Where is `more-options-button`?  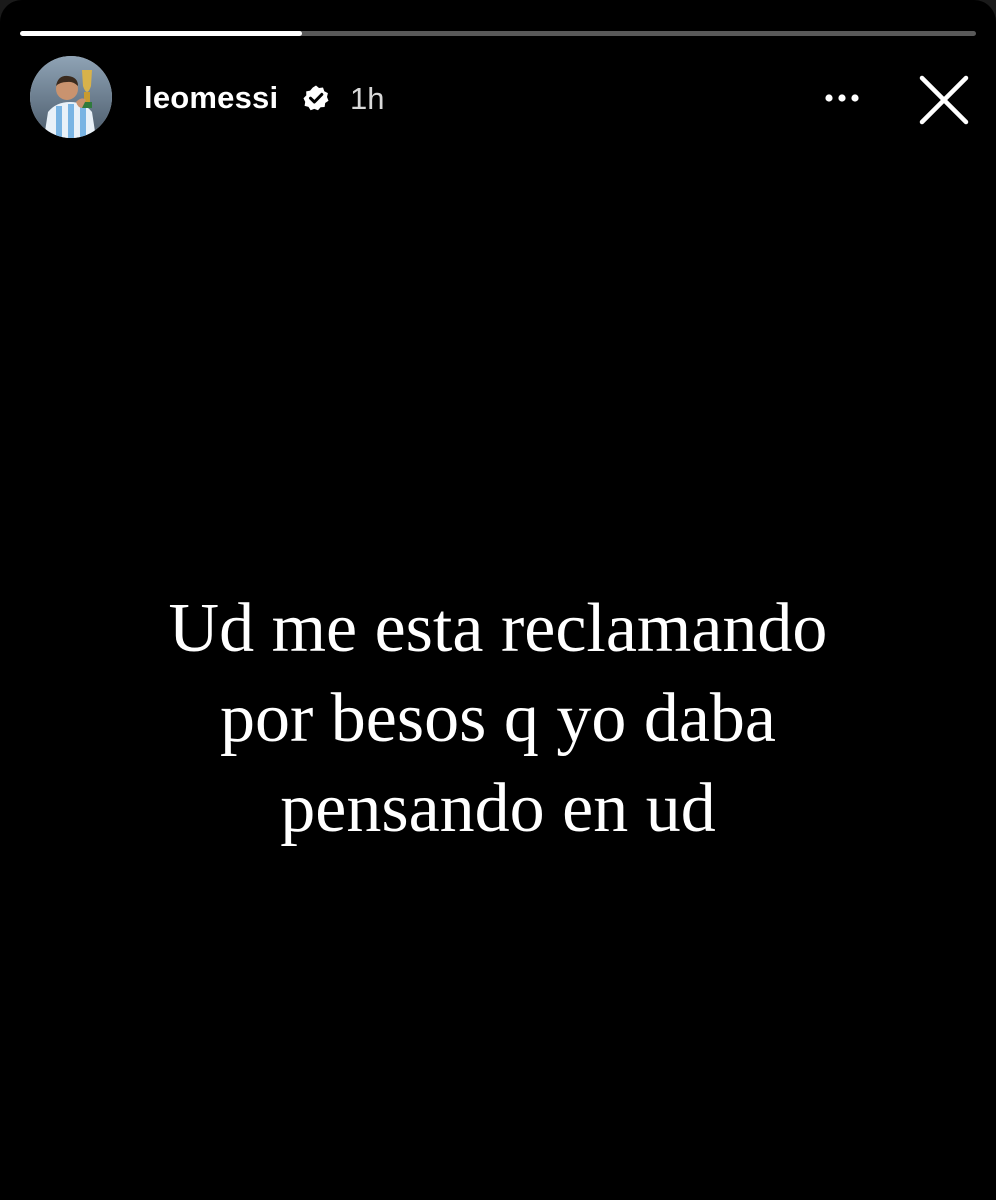 more-options-button is located at coordinates (842, 98).